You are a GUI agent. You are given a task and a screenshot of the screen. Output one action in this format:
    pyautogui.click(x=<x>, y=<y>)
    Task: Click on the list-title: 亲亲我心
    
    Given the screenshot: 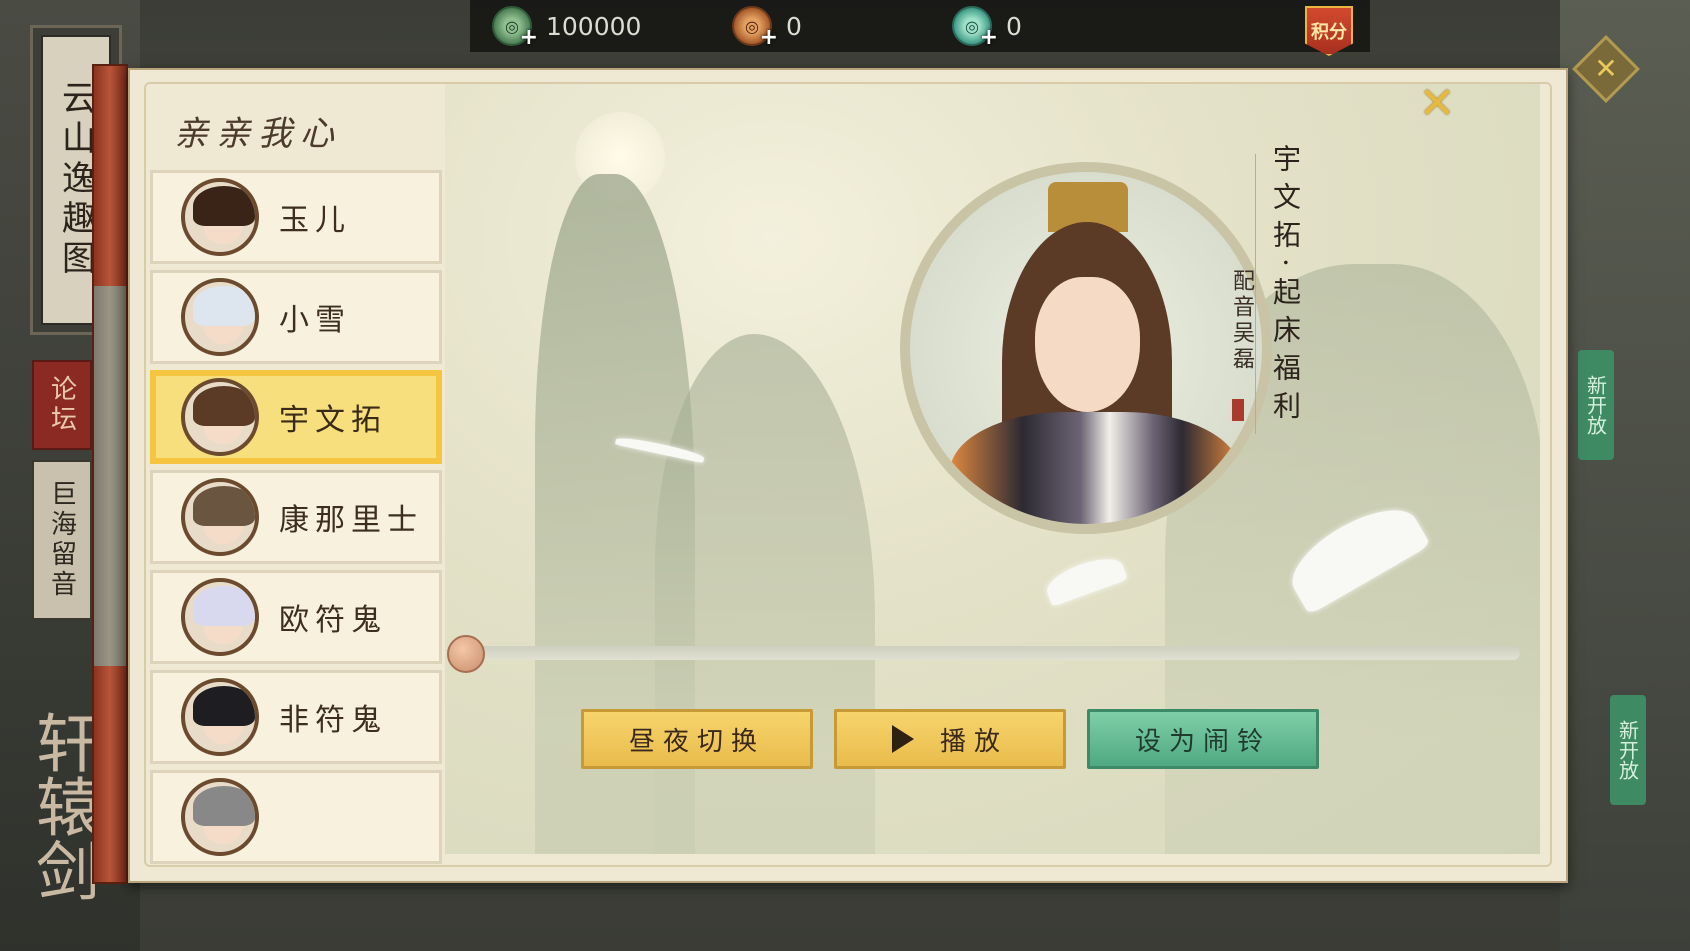 What is the action you would take?
    pyautogui.click(x=258, y=134)
    